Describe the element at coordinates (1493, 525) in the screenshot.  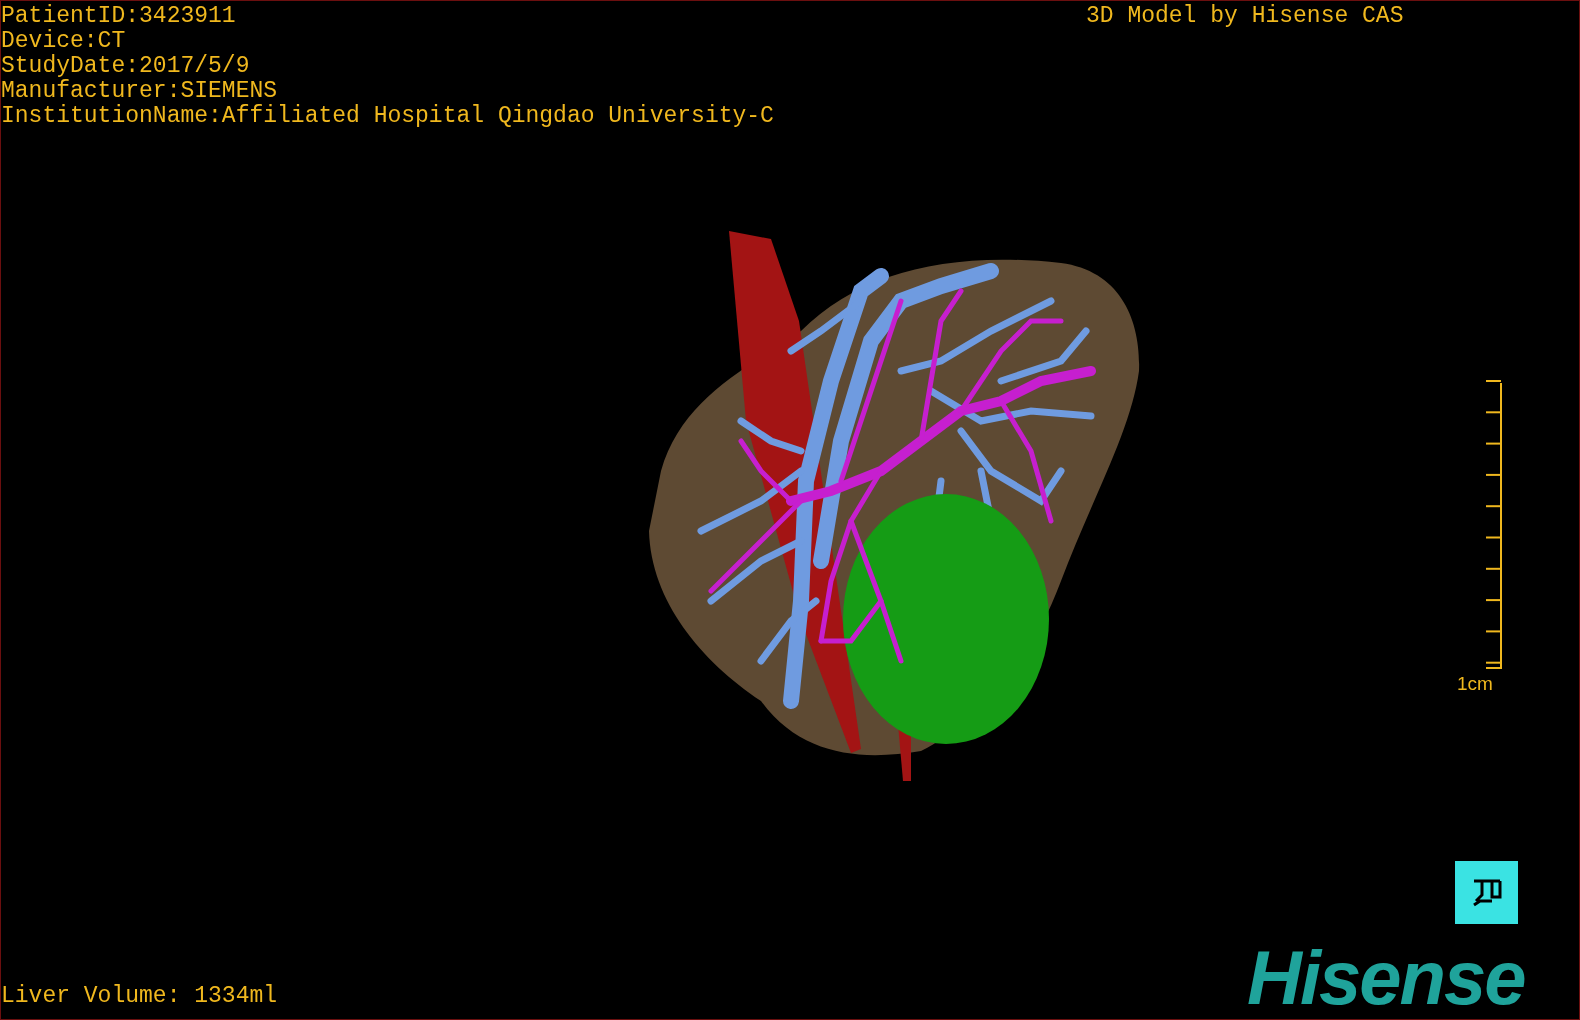
I see `scale-bar-icon` at that location.